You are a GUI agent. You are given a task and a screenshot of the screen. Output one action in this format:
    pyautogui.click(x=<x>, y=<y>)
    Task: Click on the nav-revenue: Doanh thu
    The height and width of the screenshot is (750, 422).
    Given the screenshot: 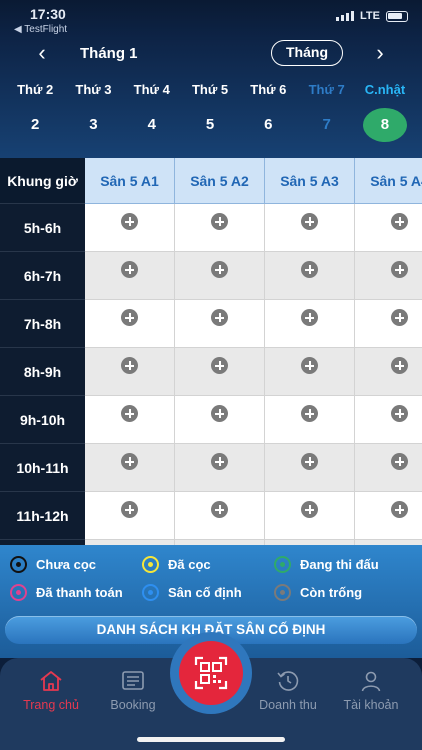 What is the action you would take?
    pyautogui.click(x=288, y=690)
    